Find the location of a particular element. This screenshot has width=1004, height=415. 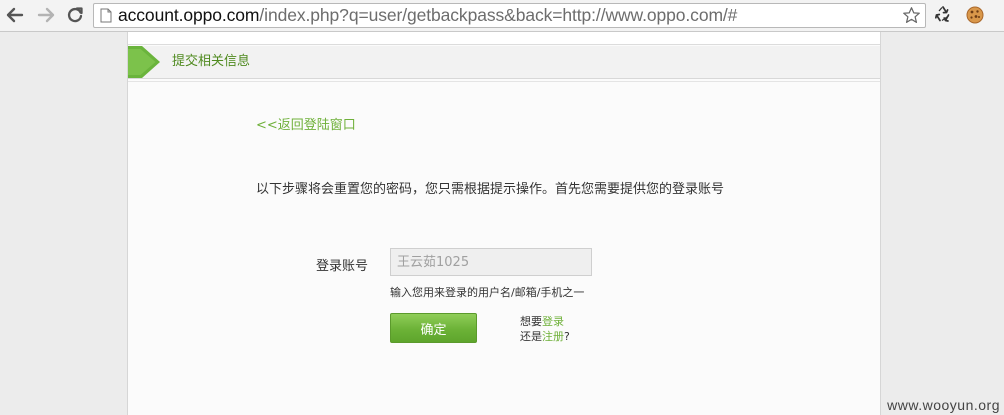

url-host: account.oppo.com is located at coordinates (189, 15).